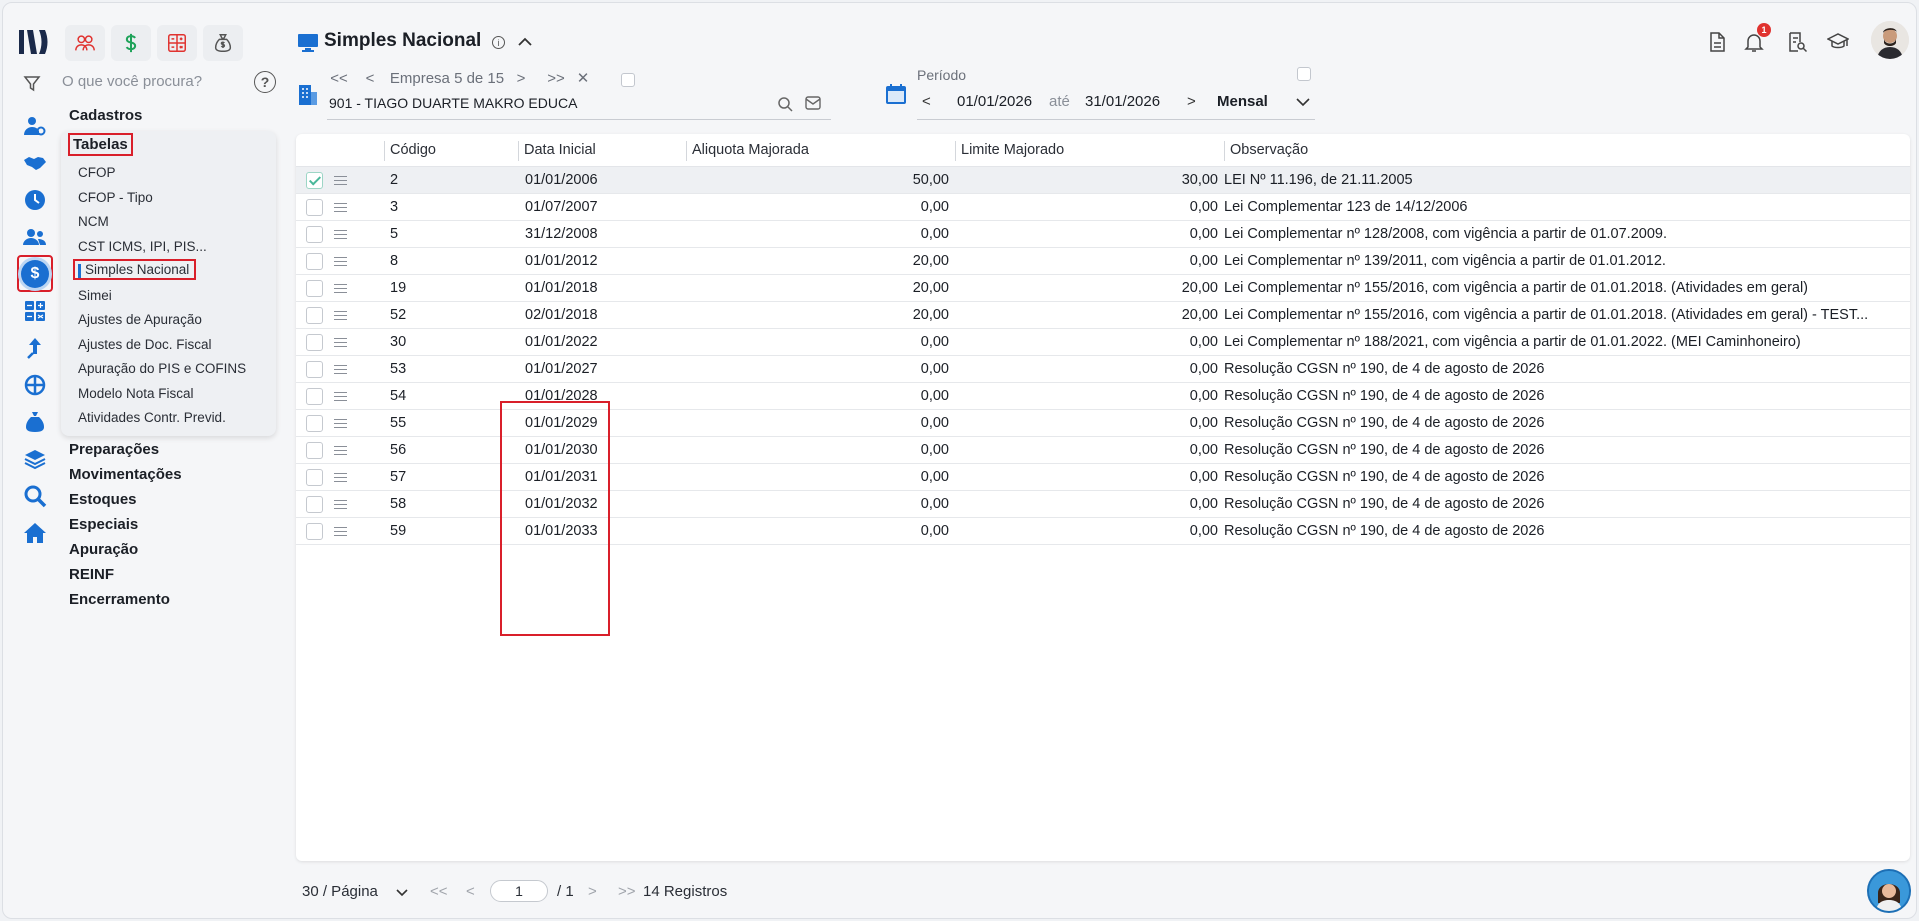  What do you see at coordinates (100, 144) in the screenshot?
I see `menu-tabelas: Tabelas` at bounding box center [100, 144].